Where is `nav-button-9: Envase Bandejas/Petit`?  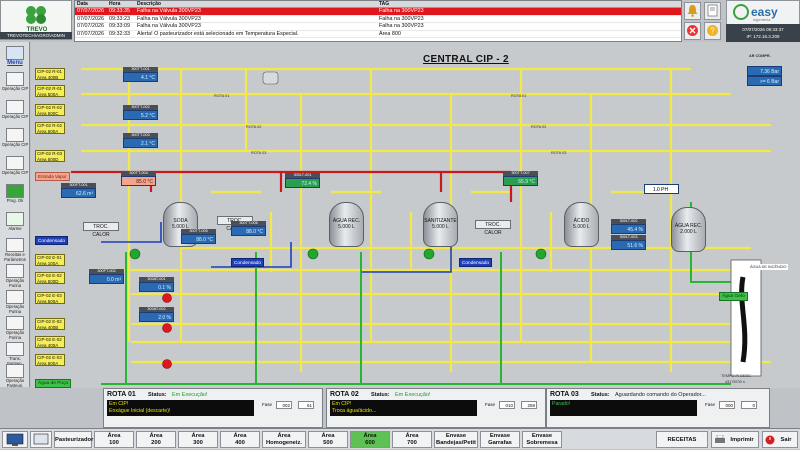
nav-button-9: Envase Bandejas/Petit is located at coordinates (456, 439).